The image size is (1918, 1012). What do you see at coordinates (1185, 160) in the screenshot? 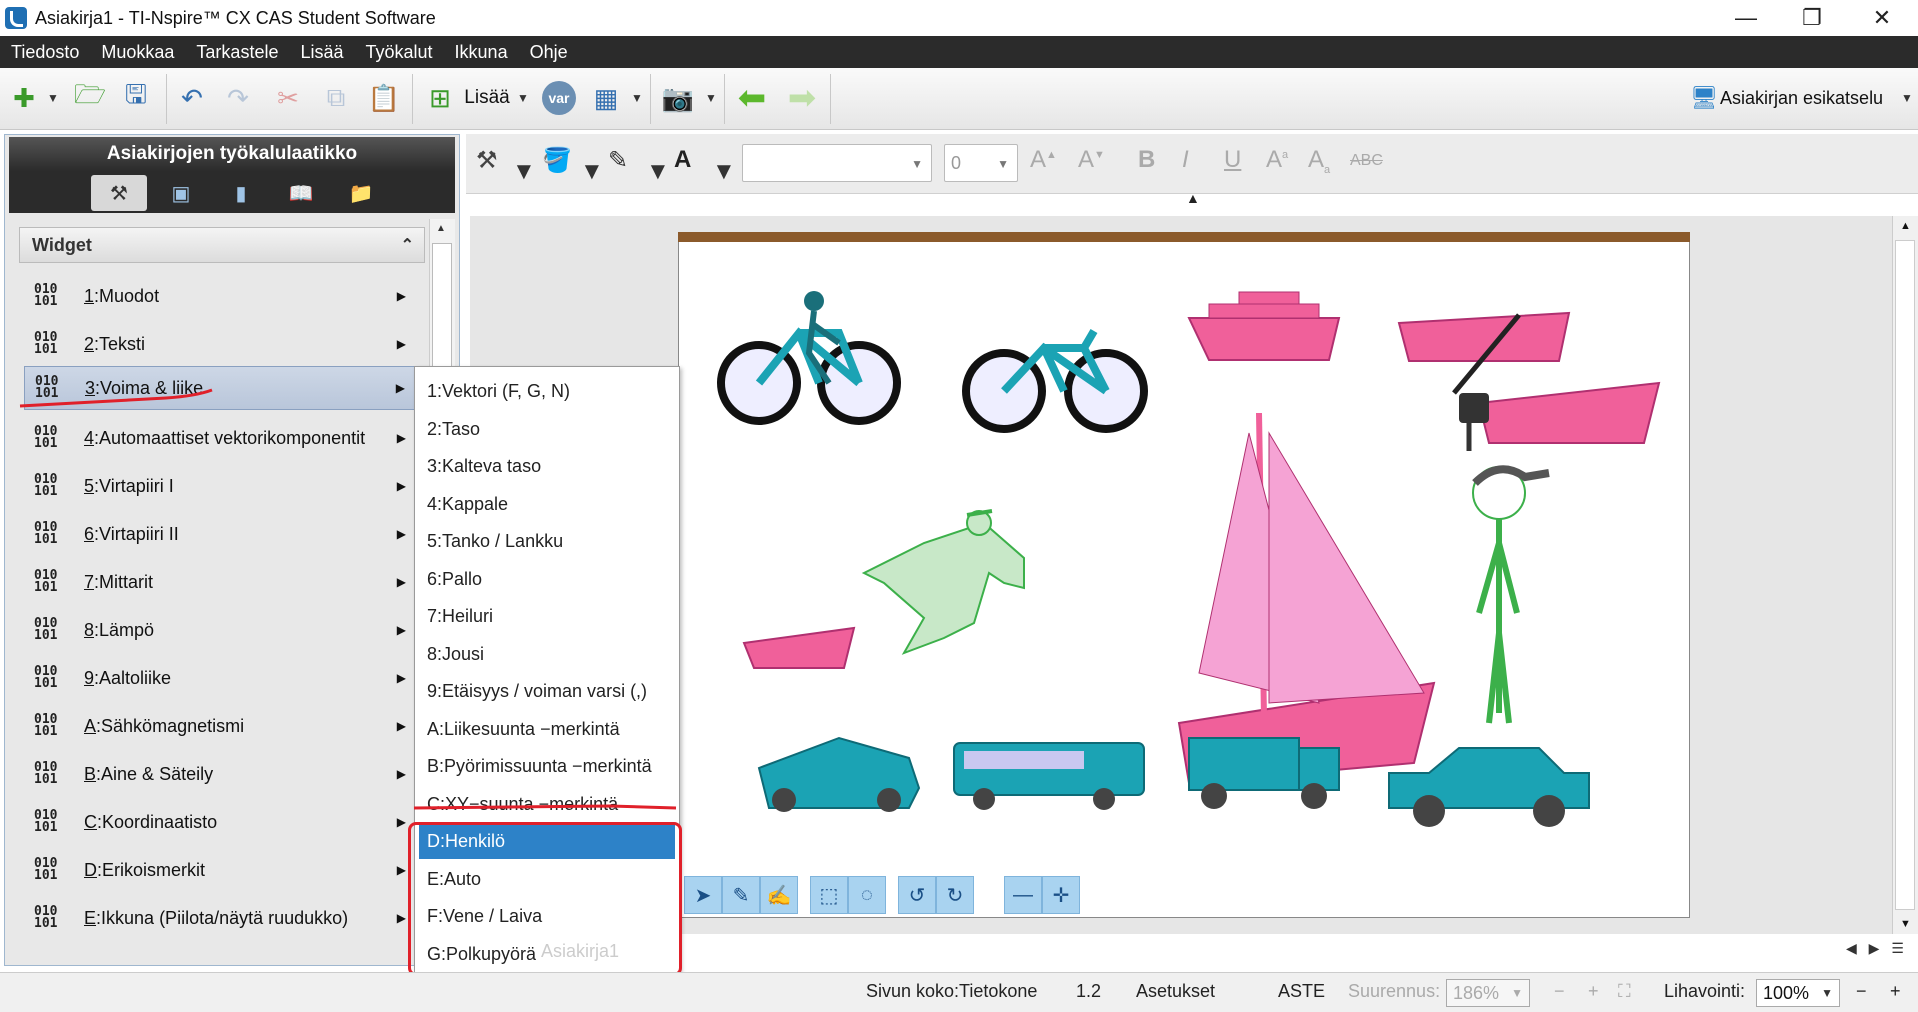
I see `italic-icon: I` at bounding box center [1185, 160].